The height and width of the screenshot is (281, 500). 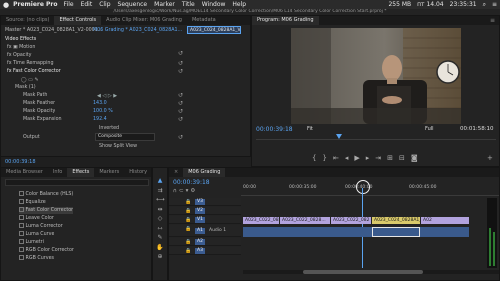 What do you see at coordinates (46, 210) in the screenshot?
I see `effect-list-item-selected: Fast Color Corrector` at bounding box center [46, 210].